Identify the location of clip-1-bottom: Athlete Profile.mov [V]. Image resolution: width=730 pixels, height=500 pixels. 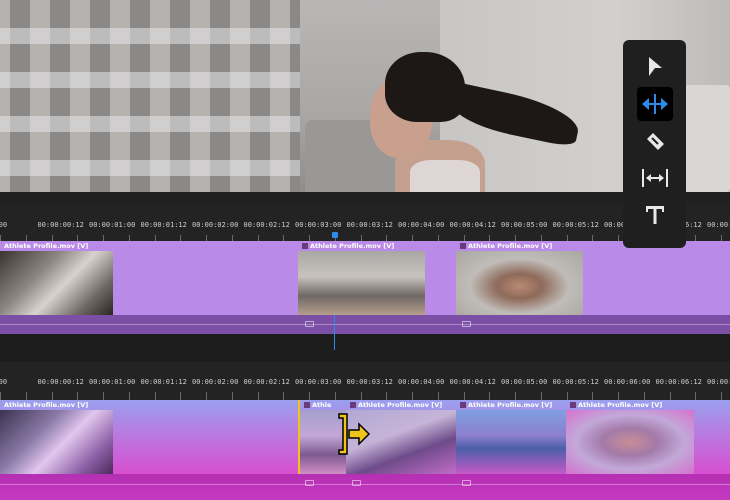
(56, 437).